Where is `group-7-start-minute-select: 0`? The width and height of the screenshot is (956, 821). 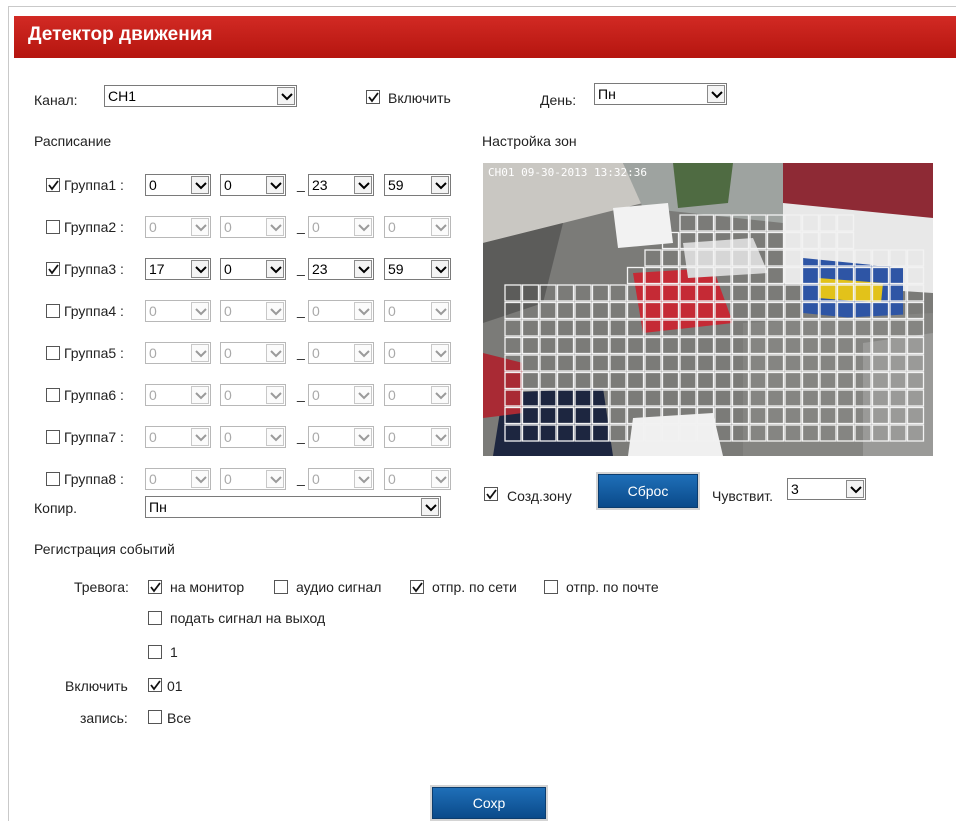
group-7-start-minute-select: 0 is located at coordinates (253, 437).